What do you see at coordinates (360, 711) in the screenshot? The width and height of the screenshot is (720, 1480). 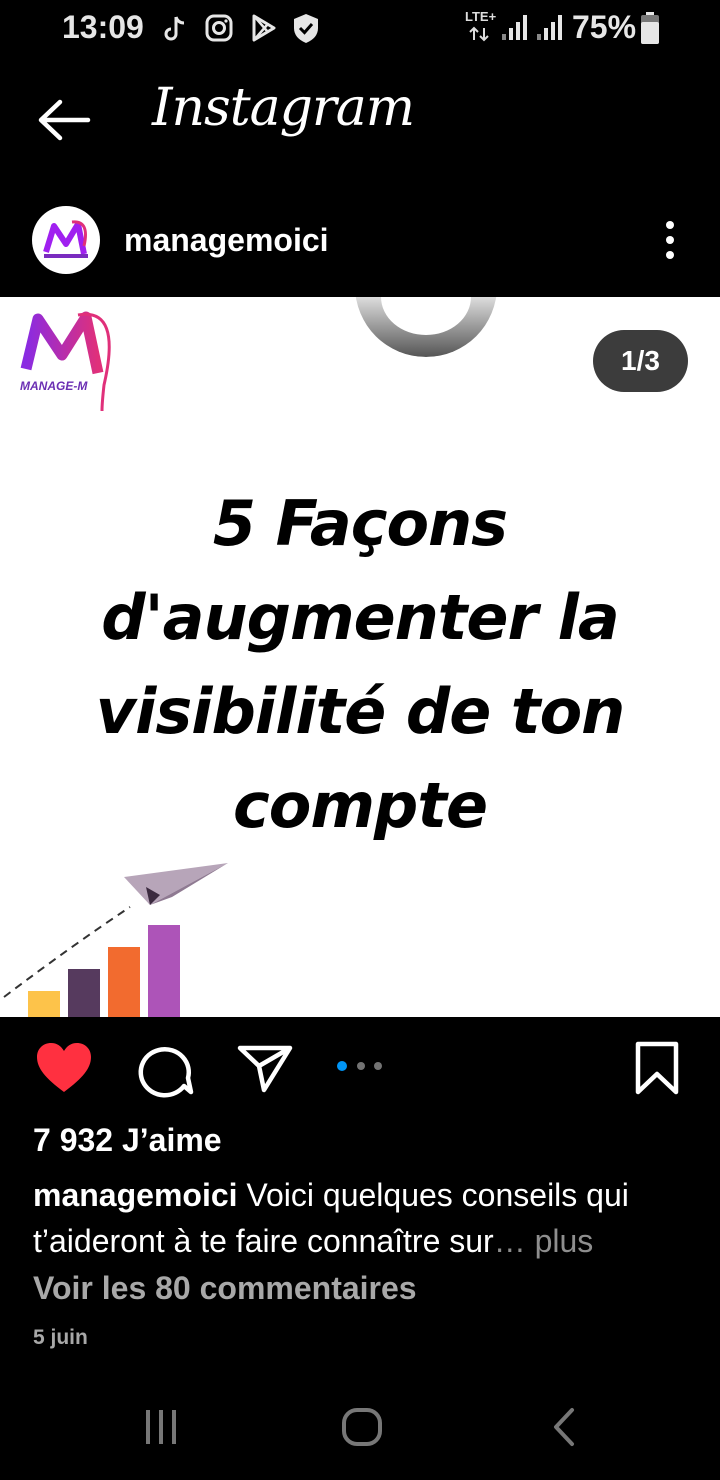 I see `headline-line: visibilité de ton` at bounding box center [360, 711].